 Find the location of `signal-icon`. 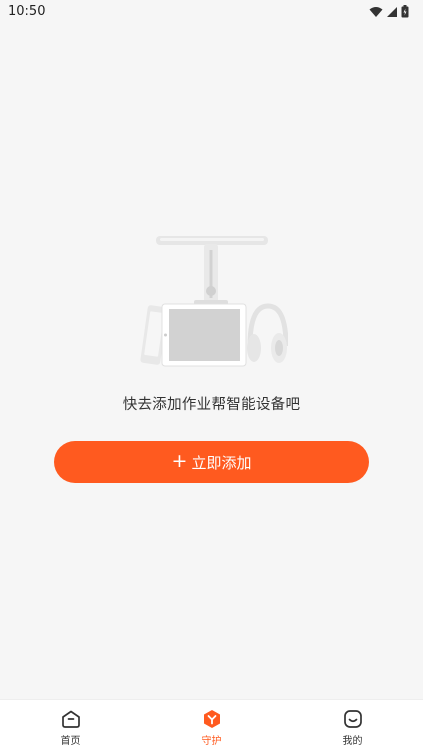

signal-icon is located at coordinates (392, 11).